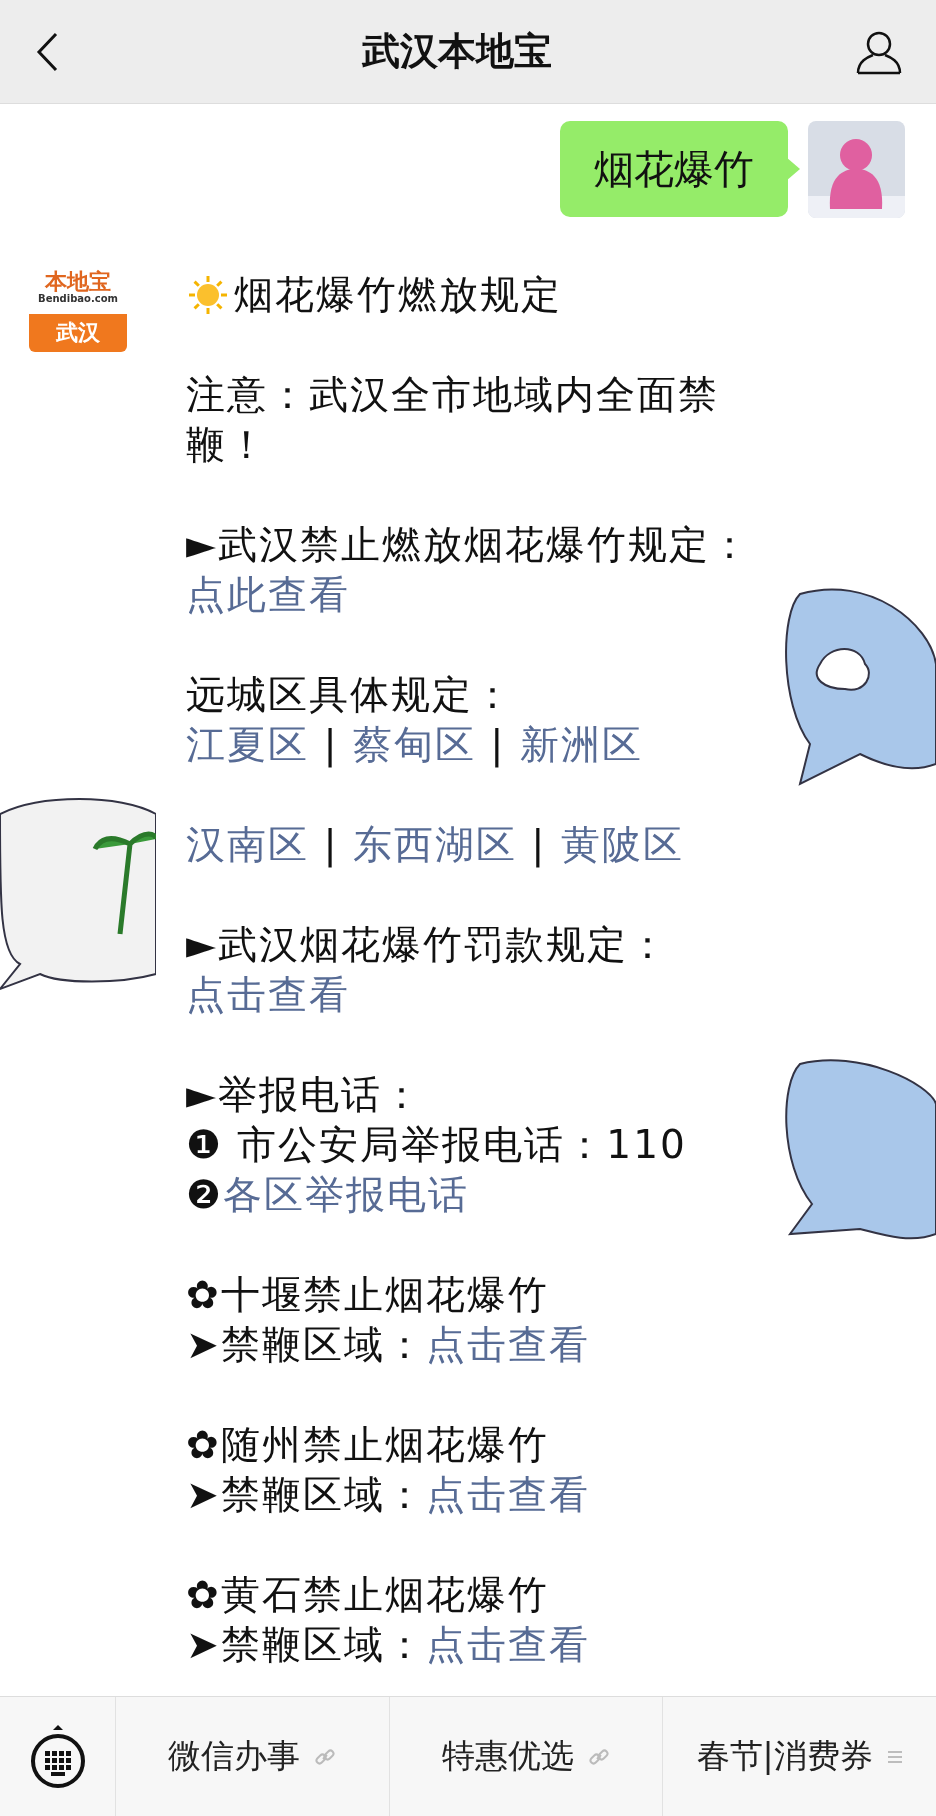 The width and height of the screenshot is (936, 1816). I want to click on text-link: 江夏区, so click(247, 744).